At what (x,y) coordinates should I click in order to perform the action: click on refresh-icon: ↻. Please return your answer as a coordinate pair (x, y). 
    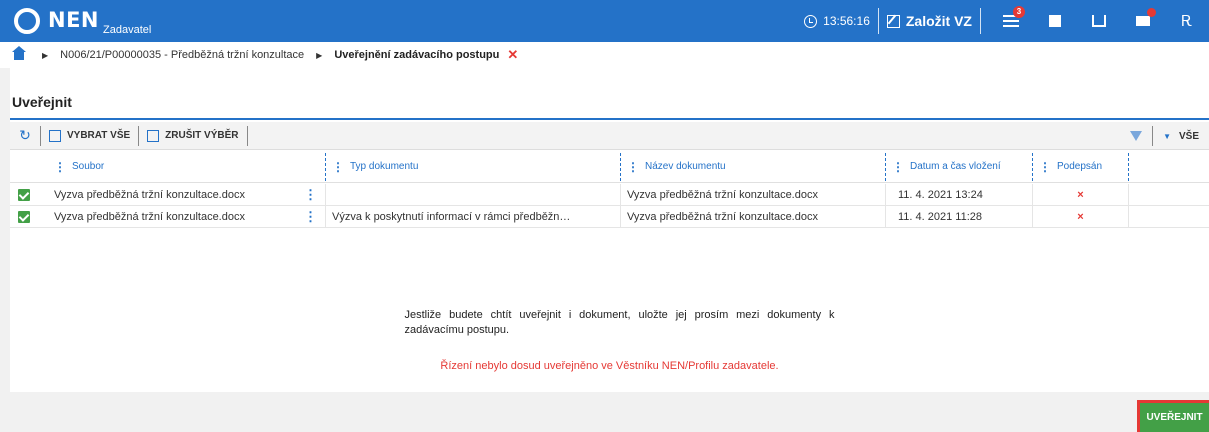
    Looking at the image, I should click on (25, 135).